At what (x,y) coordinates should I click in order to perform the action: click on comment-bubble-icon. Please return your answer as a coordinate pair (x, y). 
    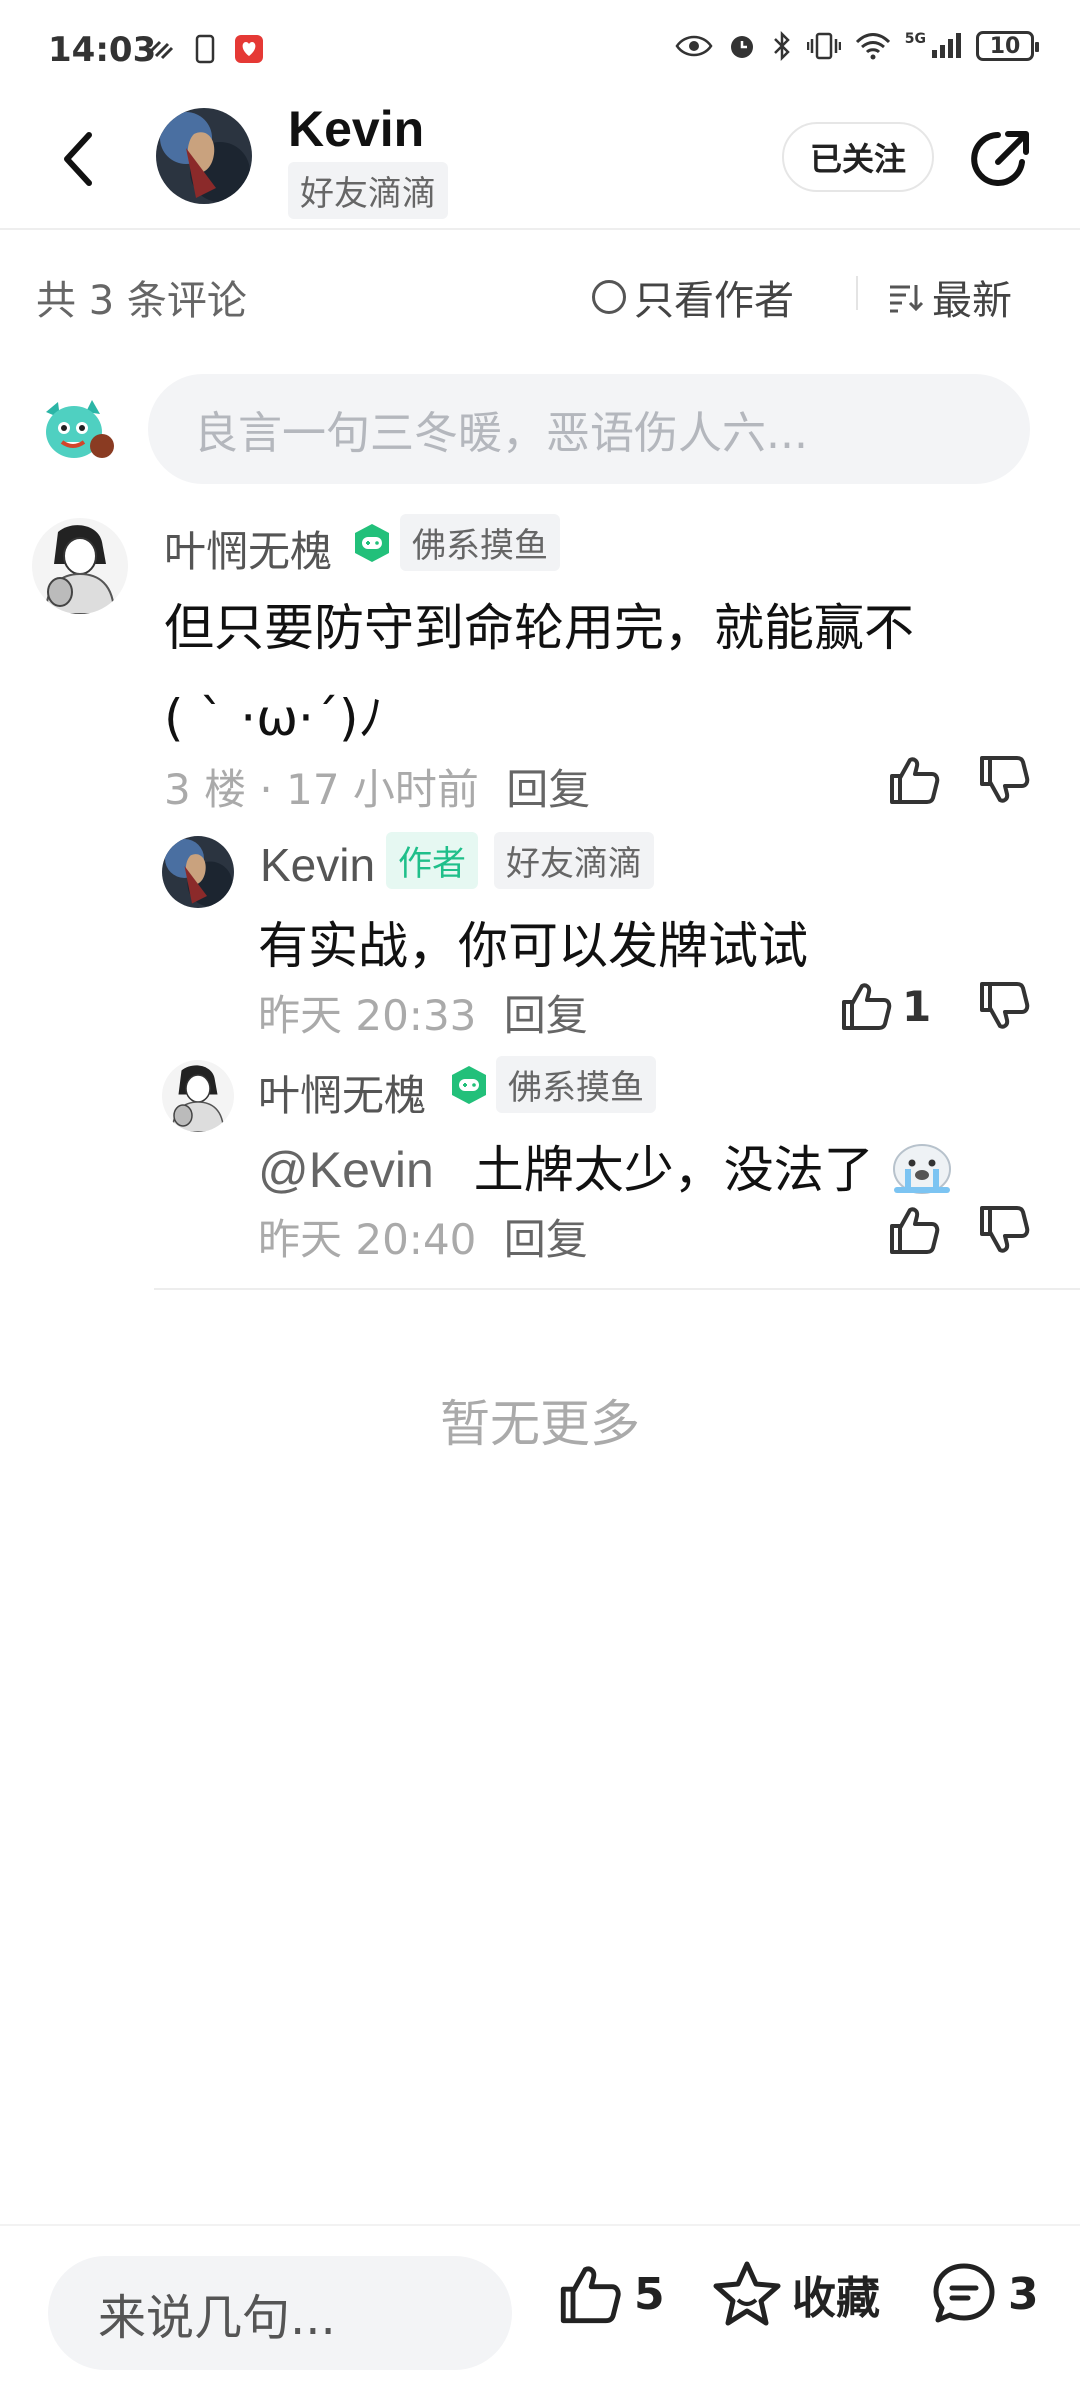
    Looking at the image, I should click on (964, 2293).